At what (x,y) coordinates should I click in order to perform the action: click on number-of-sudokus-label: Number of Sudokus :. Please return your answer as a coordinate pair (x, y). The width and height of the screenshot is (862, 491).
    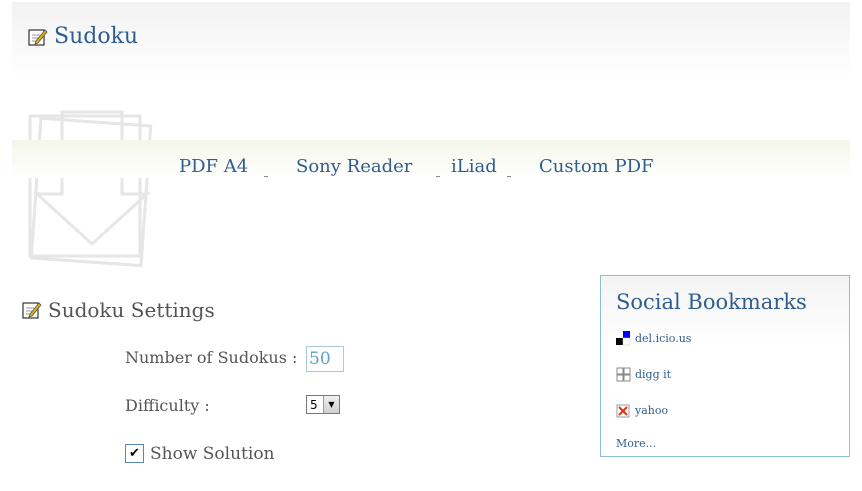
    Looking at the image, I should click on (211, 357).